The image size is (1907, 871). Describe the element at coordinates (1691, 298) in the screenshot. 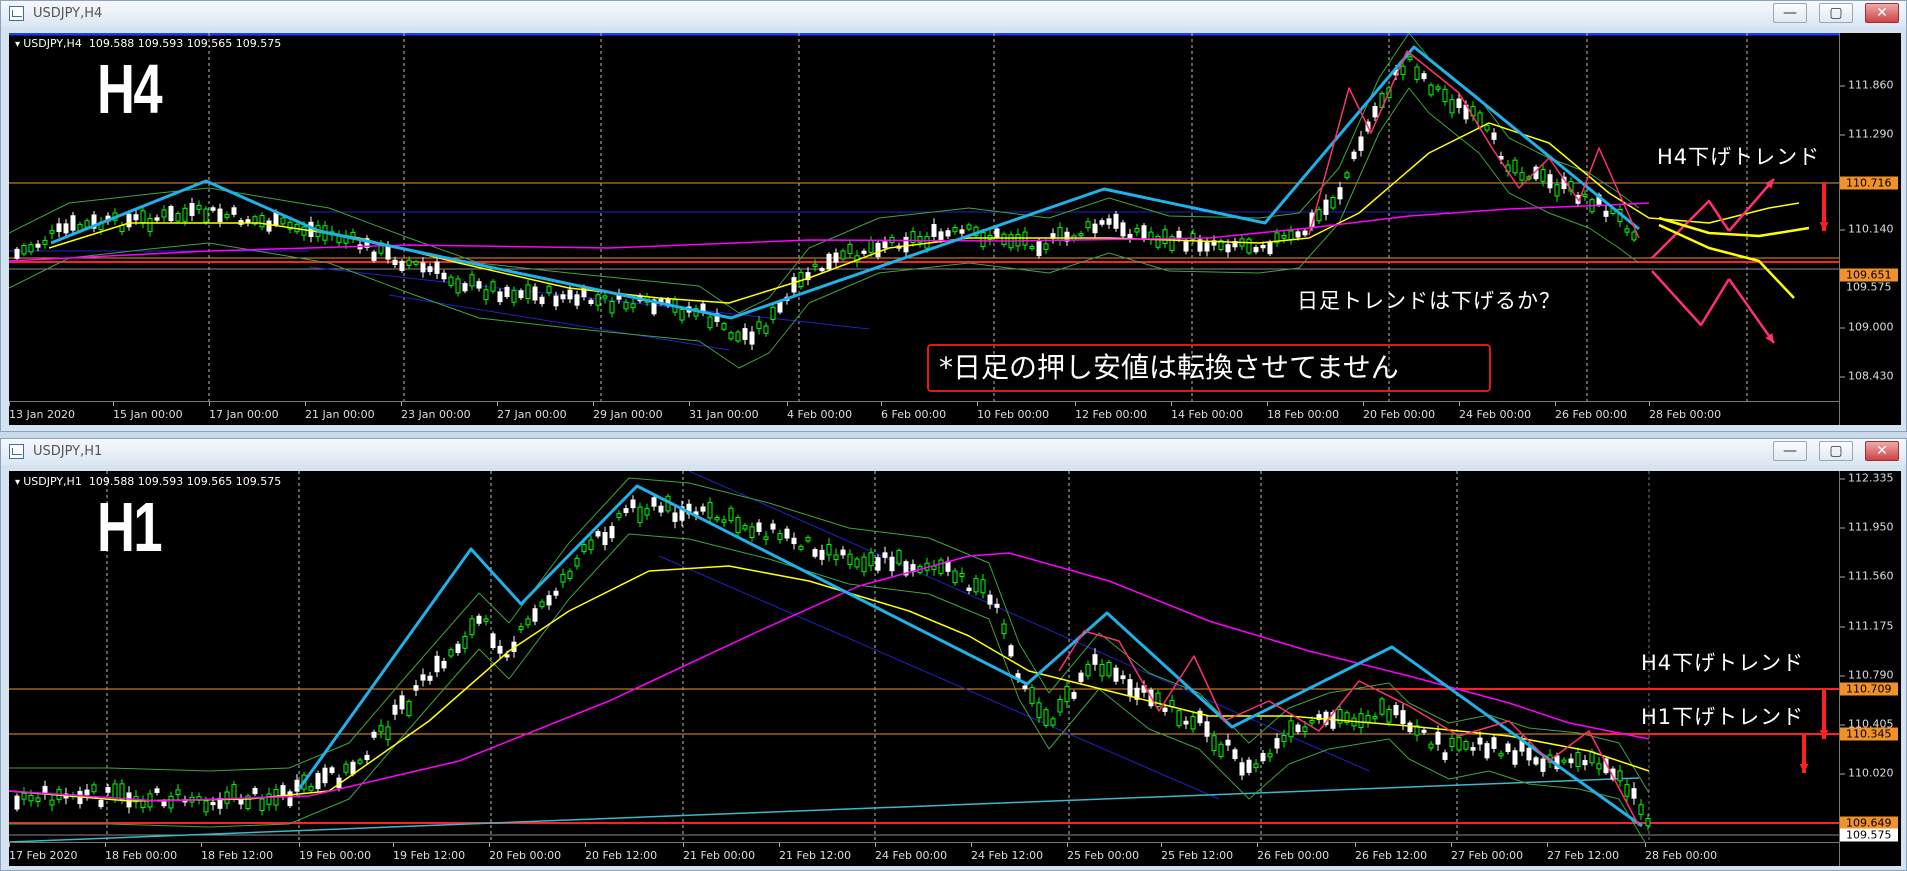

I see `projection-down` at that location.